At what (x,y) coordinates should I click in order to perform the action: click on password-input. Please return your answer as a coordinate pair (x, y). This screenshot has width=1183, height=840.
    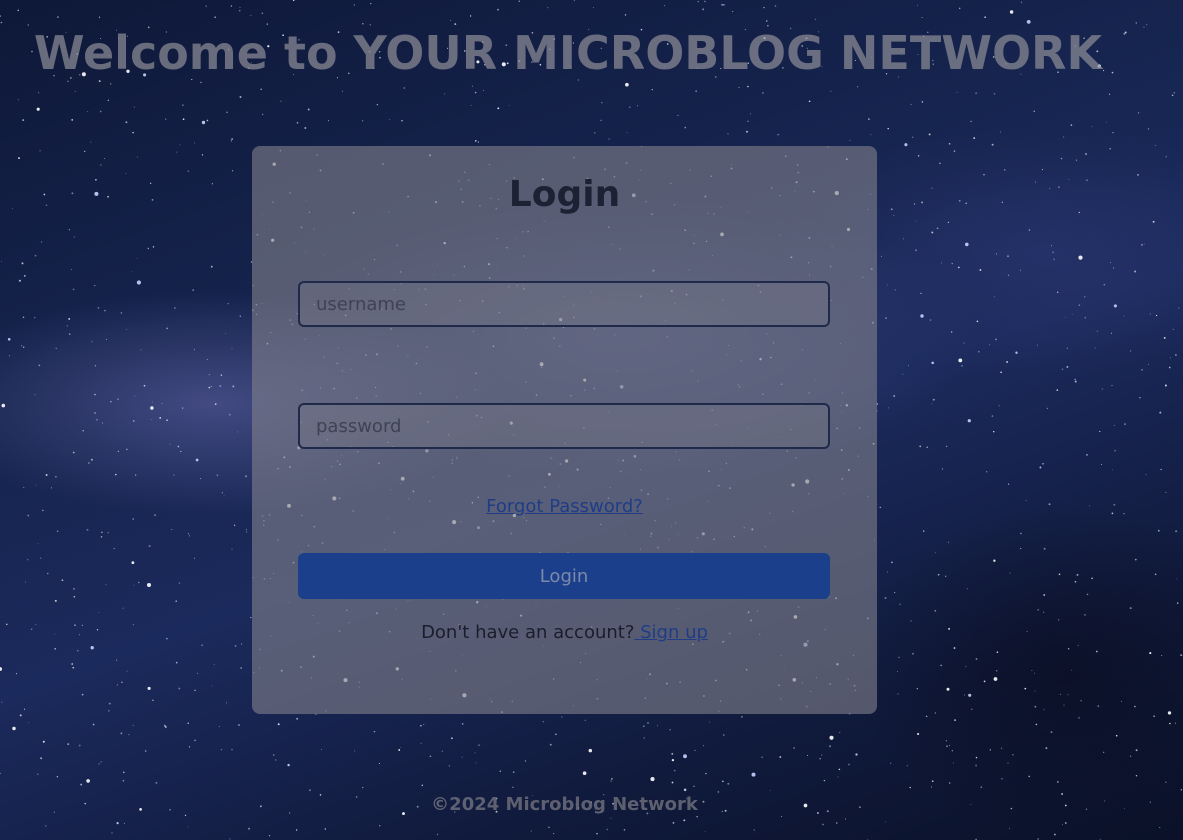
    Looking at the image, I should click on (564, 426).